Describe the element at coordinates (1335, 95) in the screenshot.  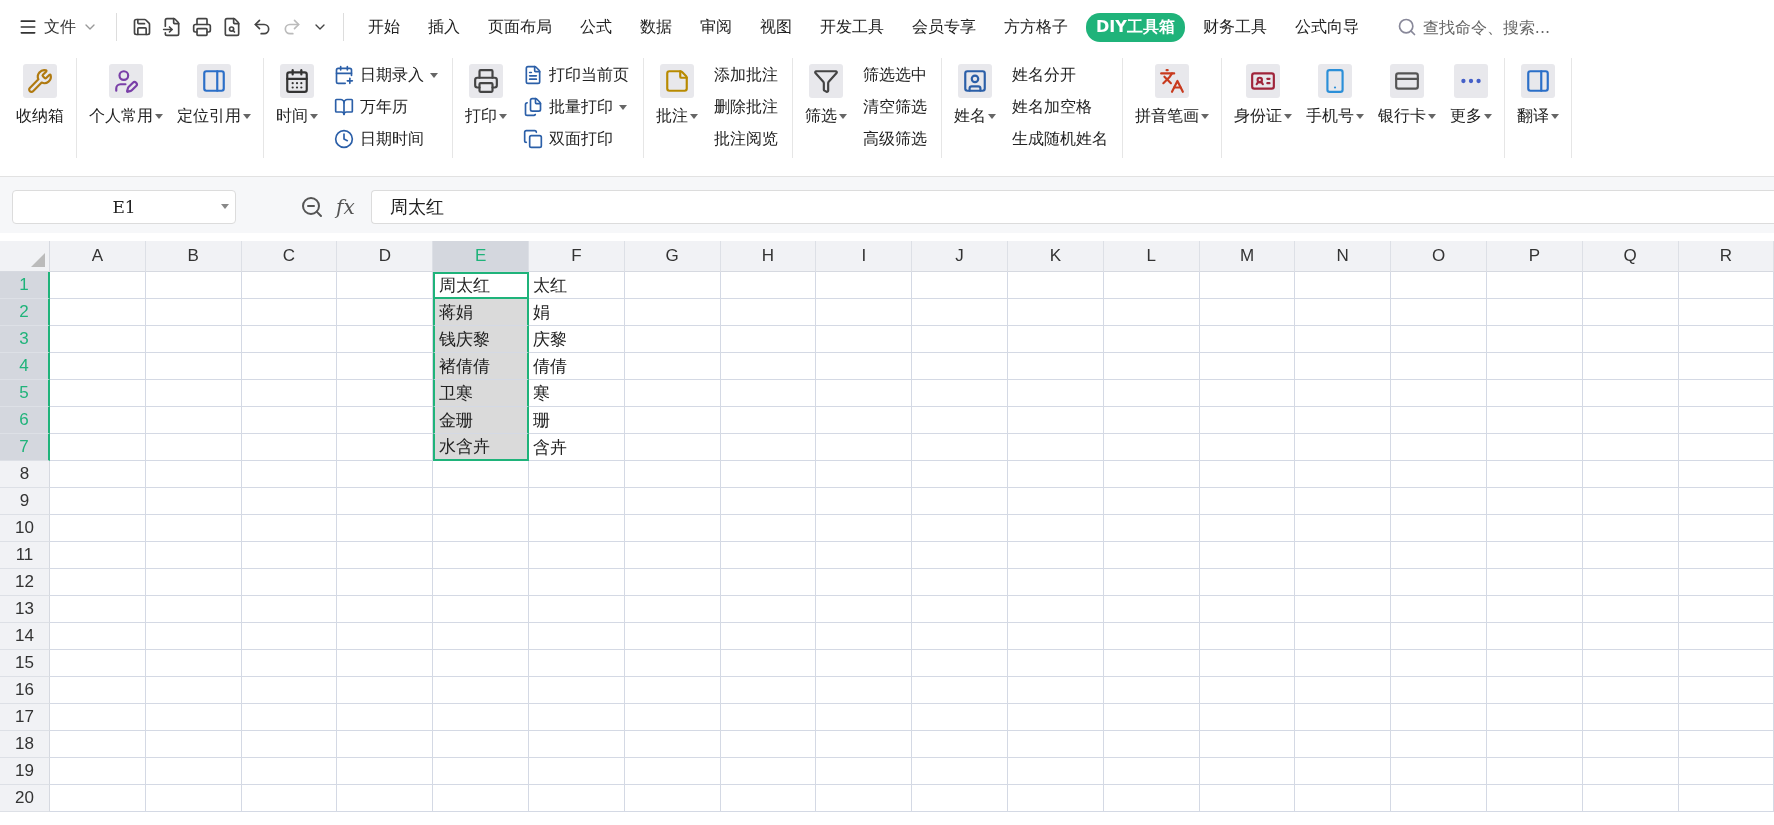
I see `ribbon-button: 手机号` at that location.